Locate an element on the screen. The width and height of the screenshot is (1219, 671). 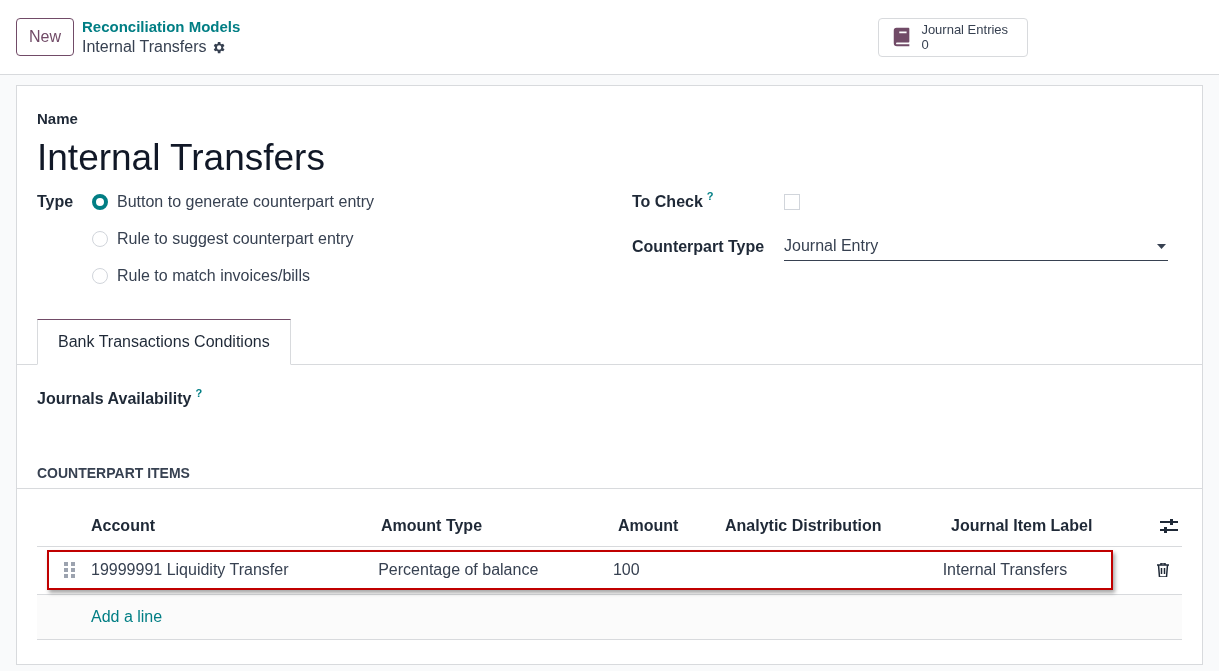
section-heading: COUNTERPART ITEMS is located at coordinates (113, 472).